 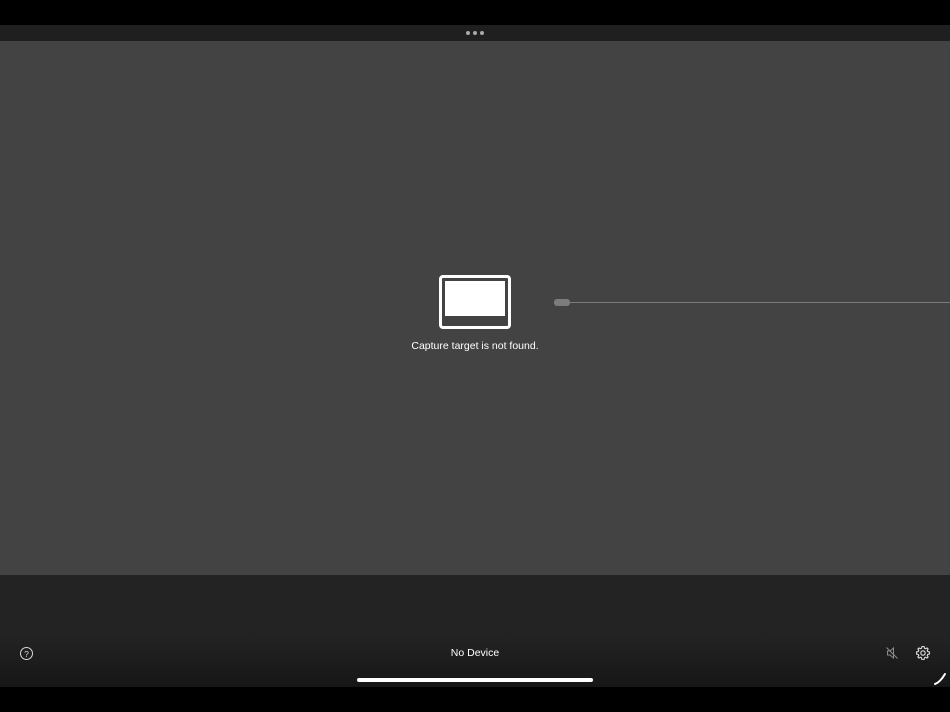 I want to click on monitor-screen, so click(x=475, y=298).